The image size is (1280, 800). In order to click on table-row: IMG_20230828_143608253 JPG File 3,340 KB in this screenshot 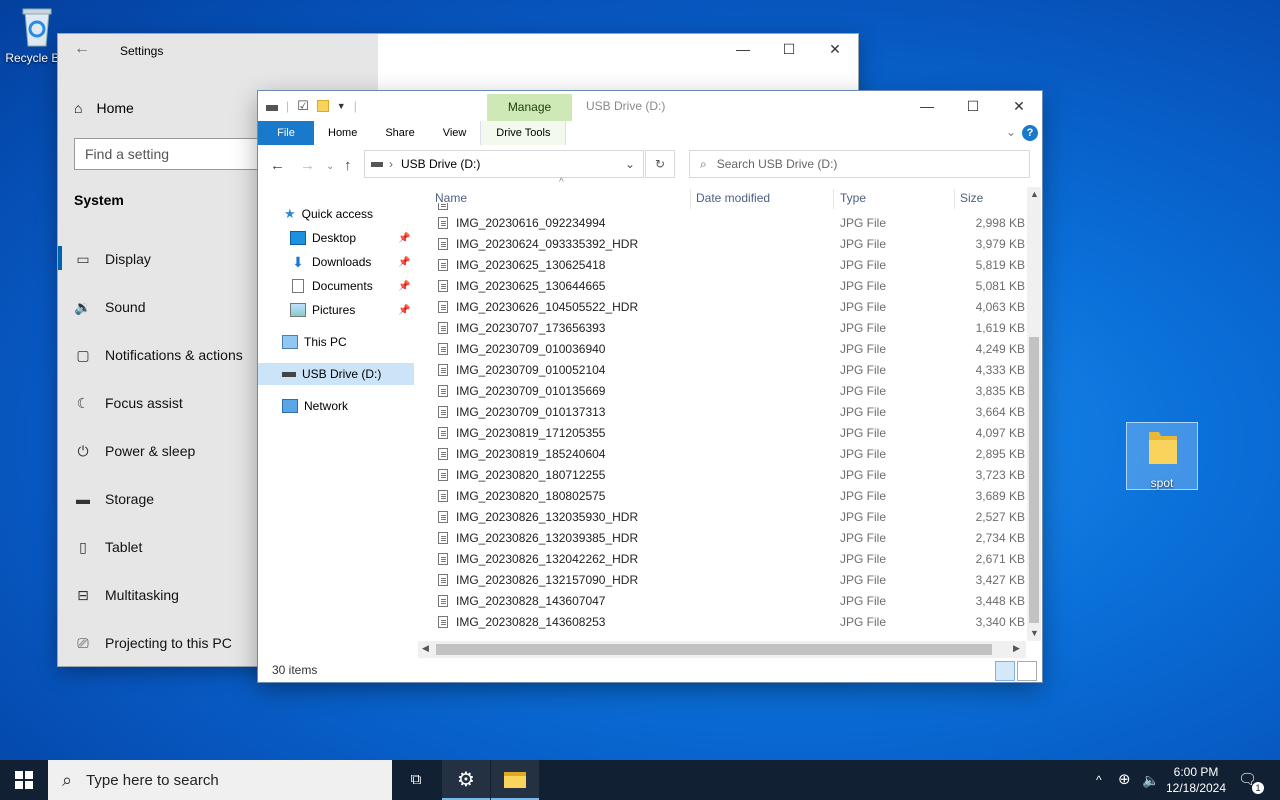, I will do `click(727, 622)`.